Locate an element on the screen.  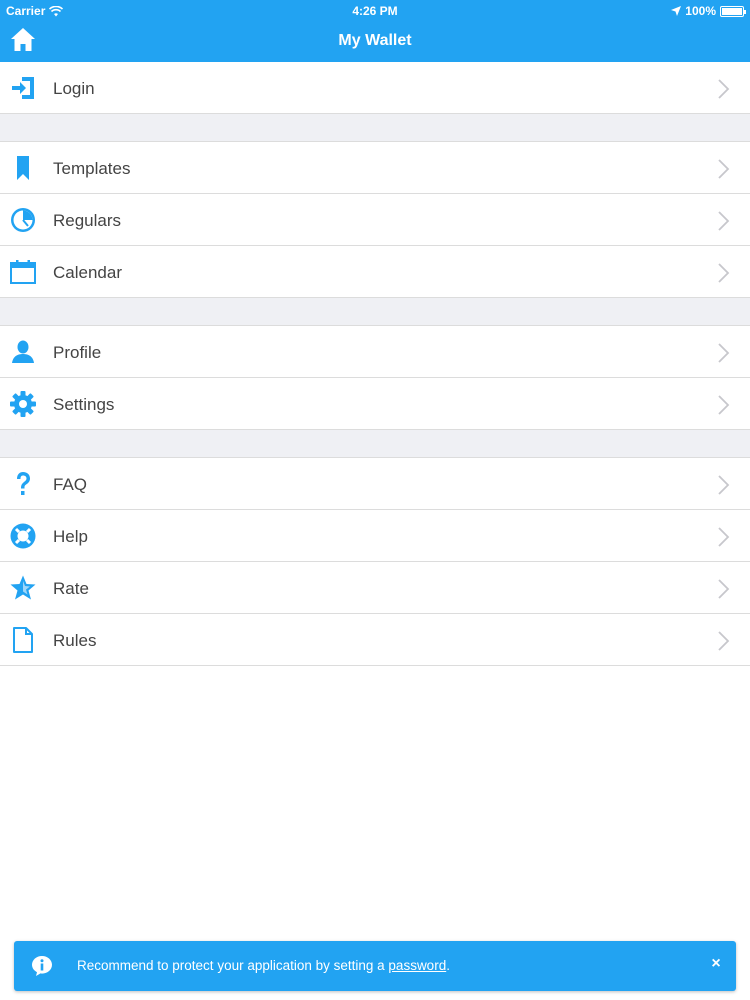
status-bar: Carrier 4:26 PM 100% is located at coordinates (375, 11).